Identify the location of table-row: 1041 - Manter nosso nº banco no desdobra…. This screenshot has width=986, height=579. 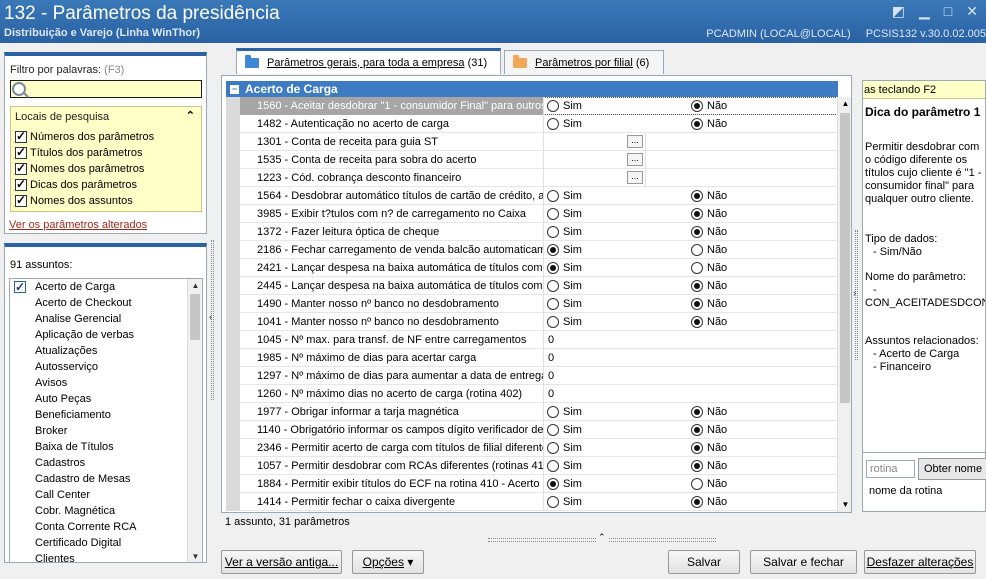
(532, 322).